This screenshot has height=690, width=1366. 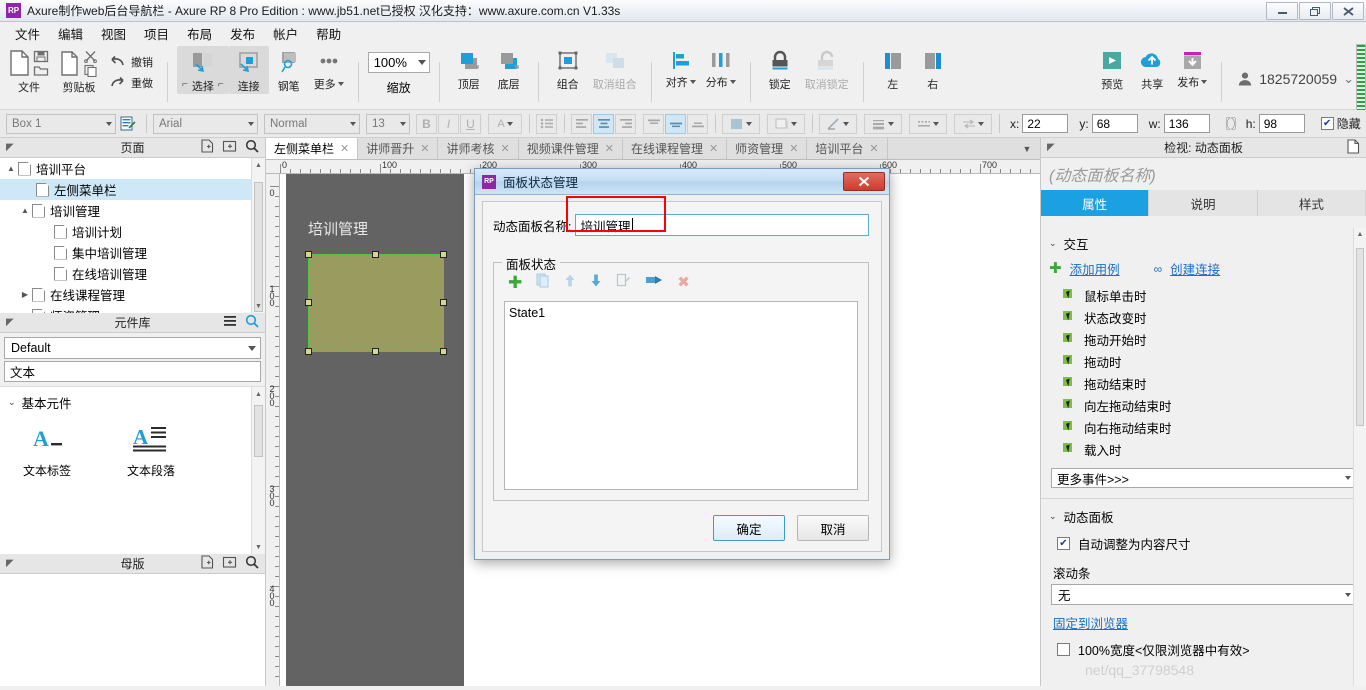 I want to click on masters-tree, so click(x=132, y=632).